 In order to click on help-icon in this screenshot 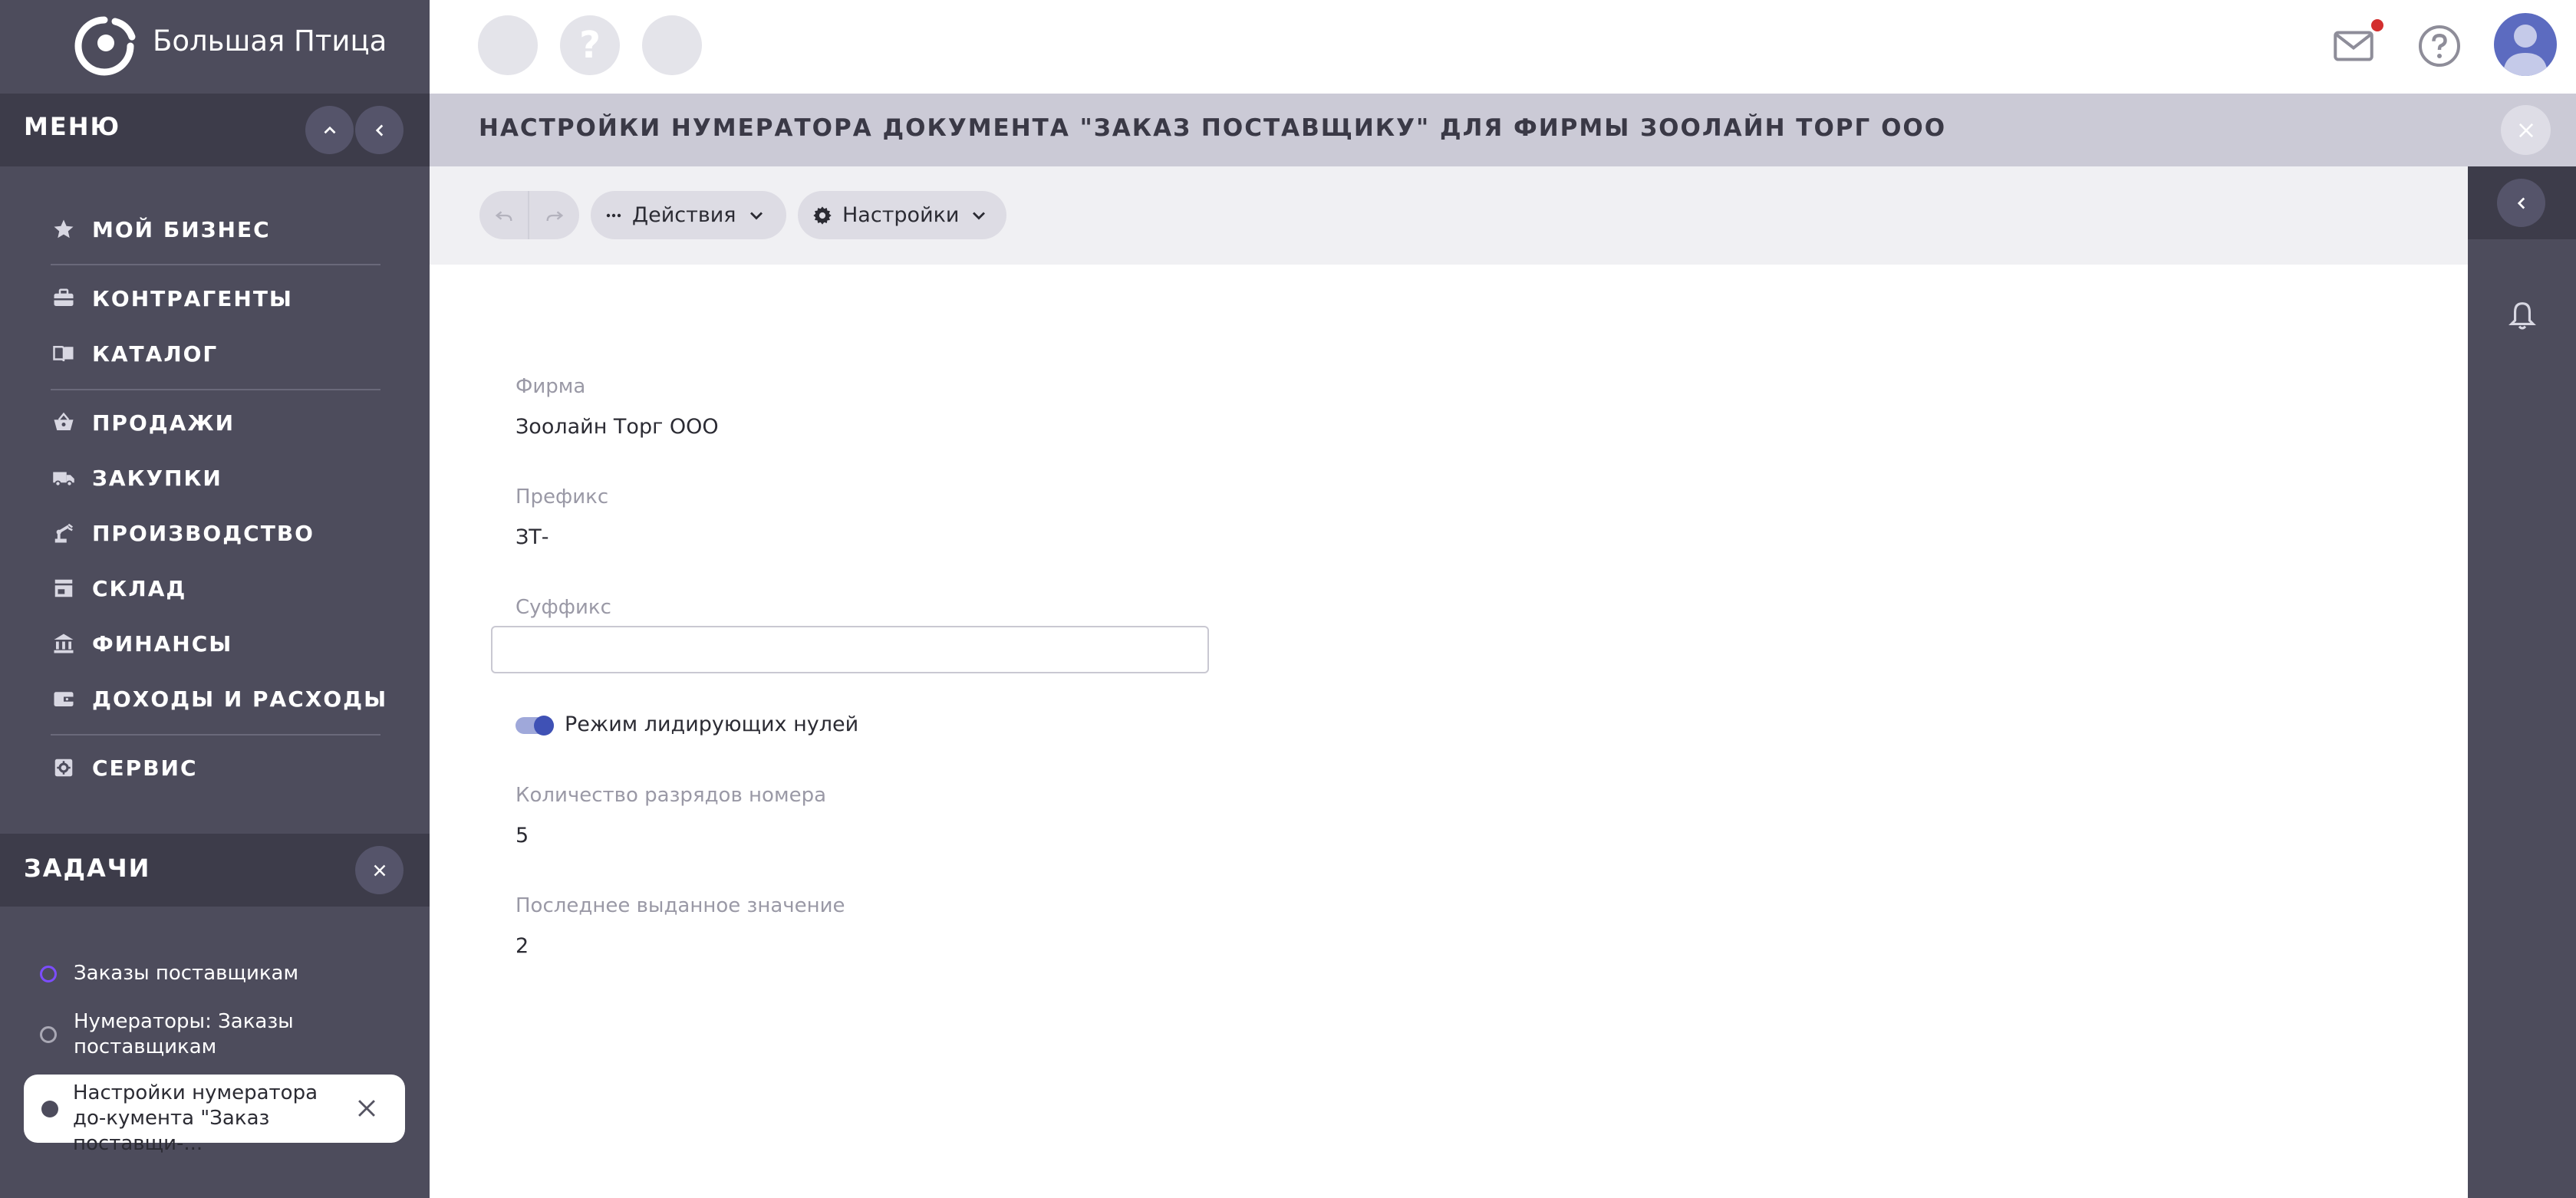, I will do `click(2439, 46)`.